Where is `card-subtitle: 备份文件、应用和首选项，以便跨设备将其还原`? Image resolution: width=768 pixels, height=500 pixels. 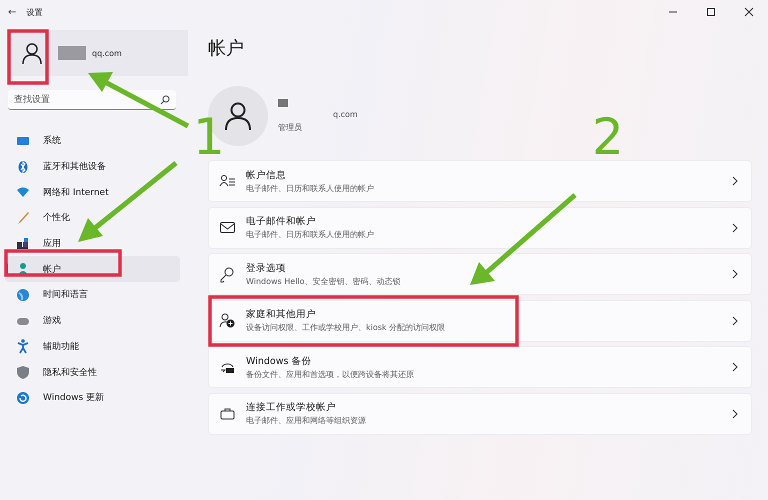 card-subtitle: 备份文件、应用和首选项，以便跨设备将其还原 is located at coordinates (330, 374).